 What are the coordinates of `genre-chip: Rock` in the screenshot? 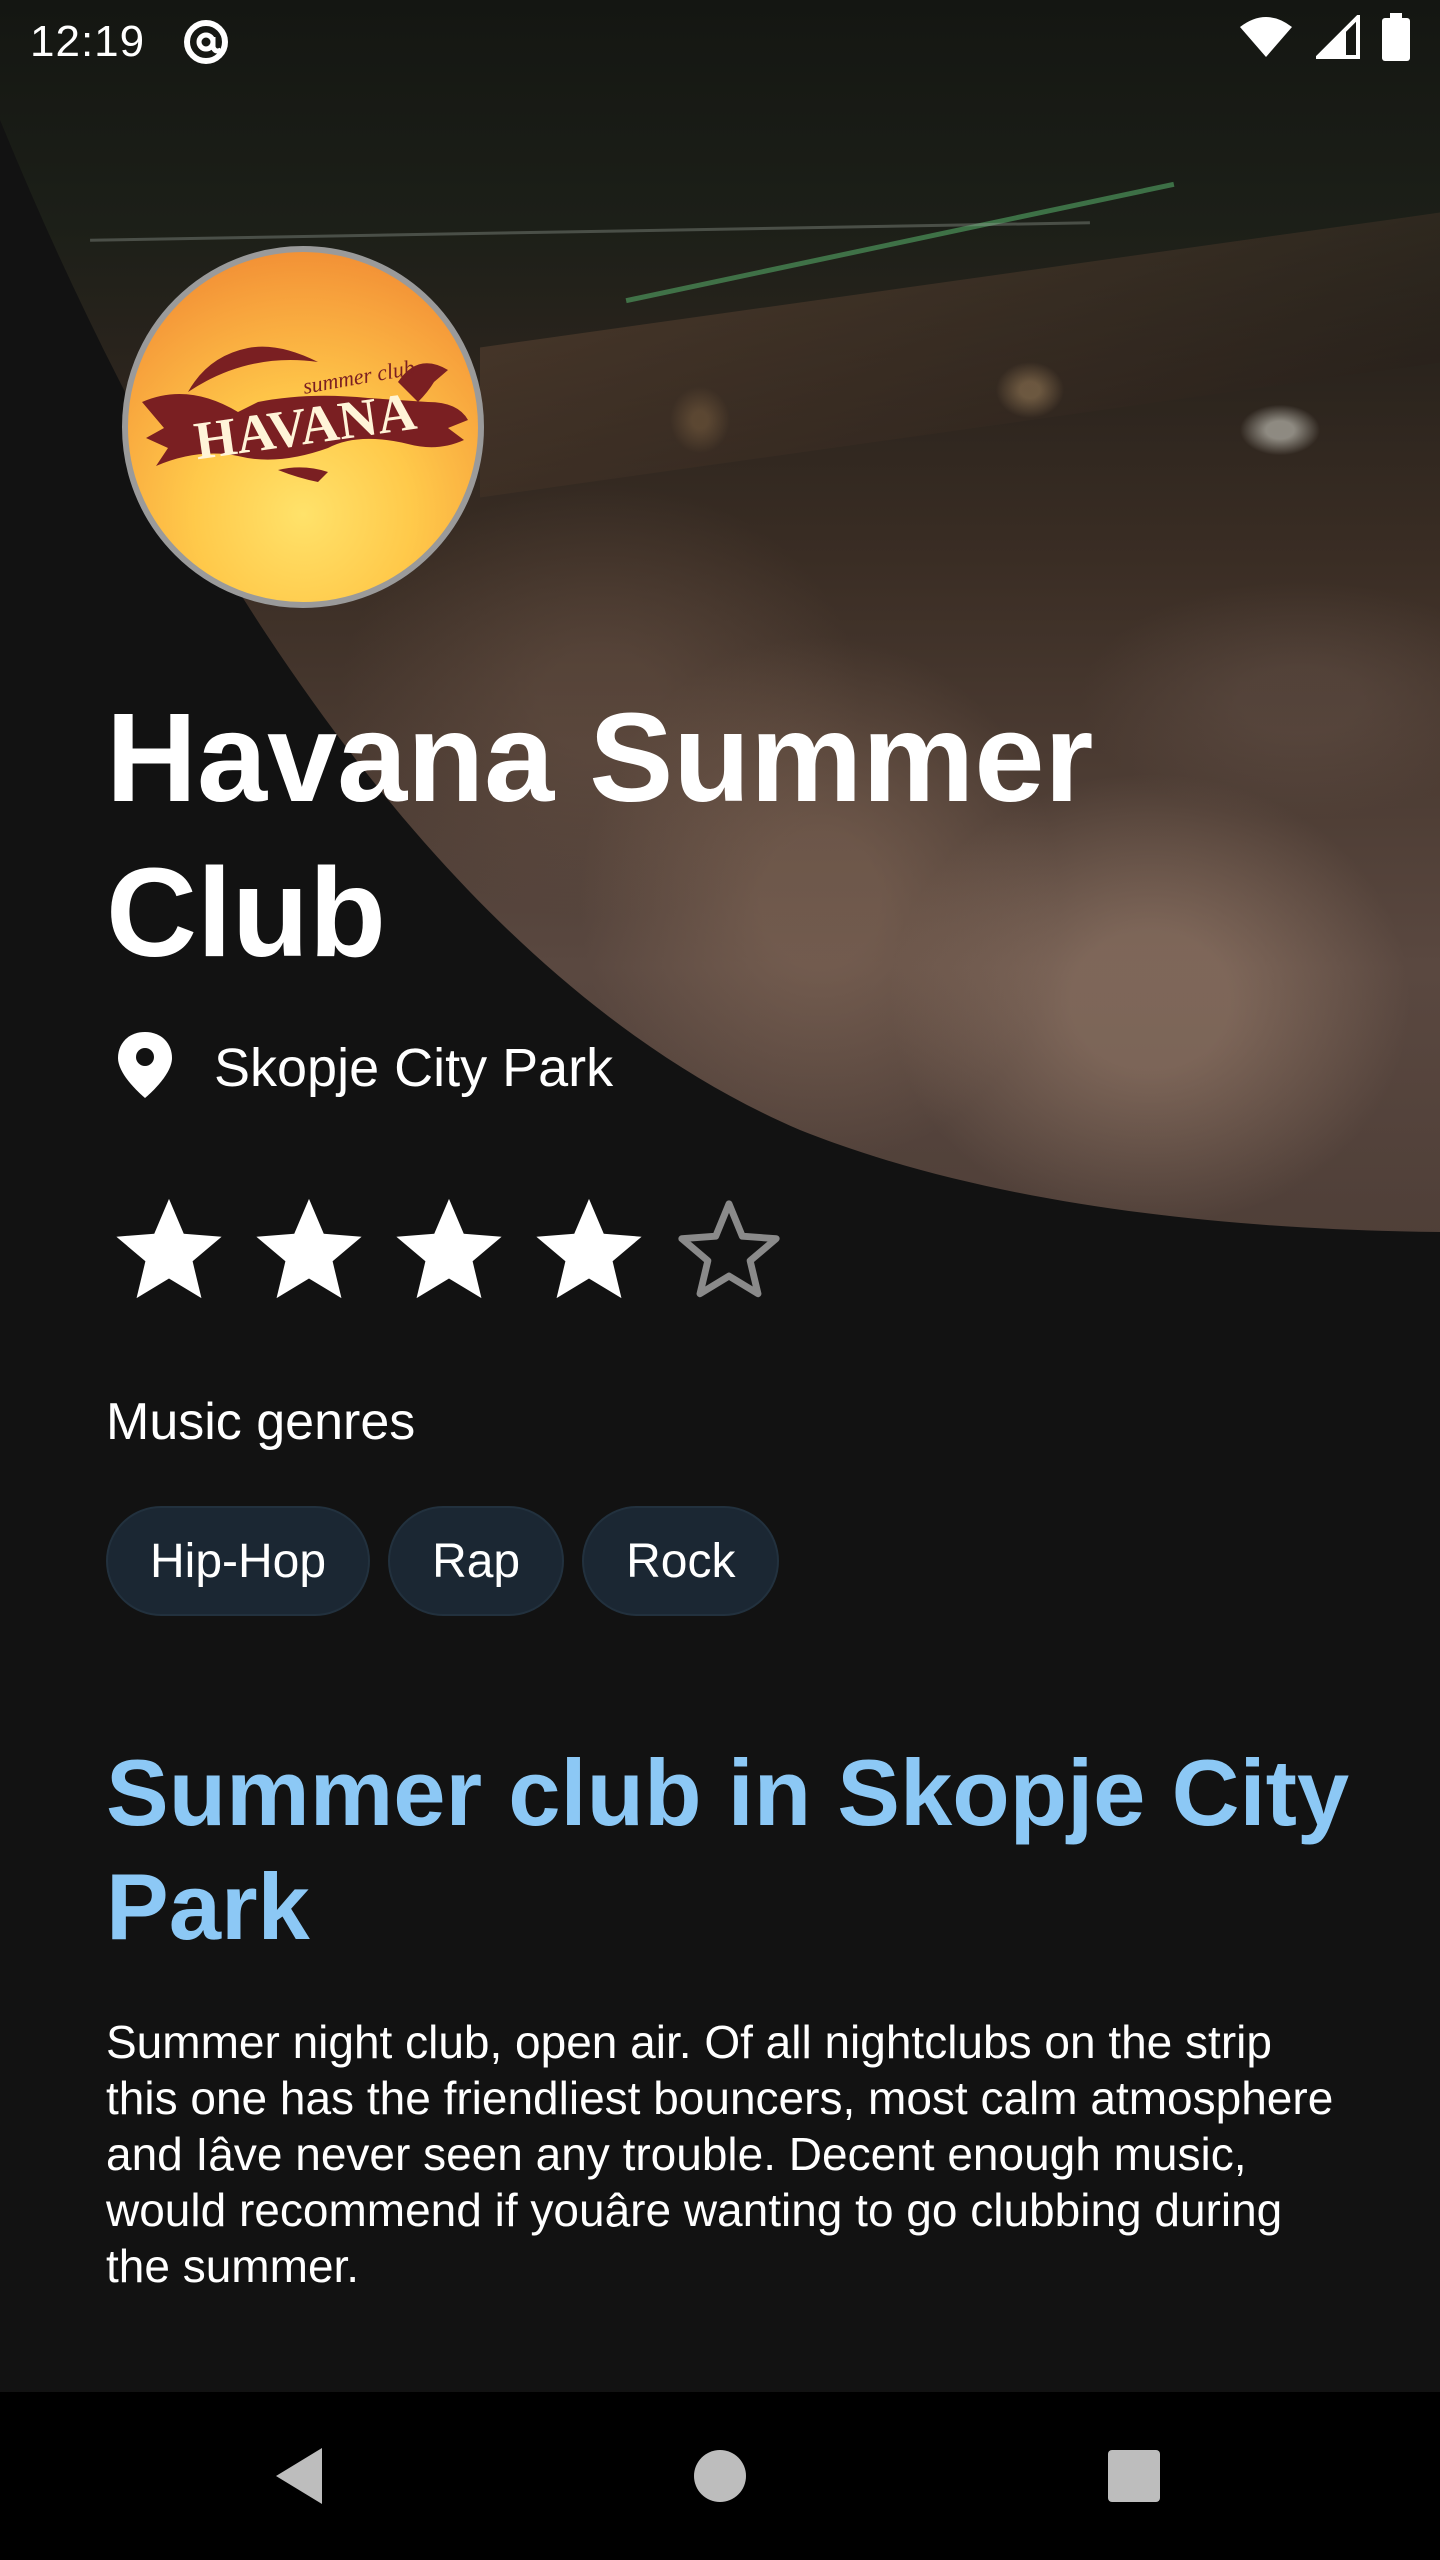 It's located at (681, 1561).